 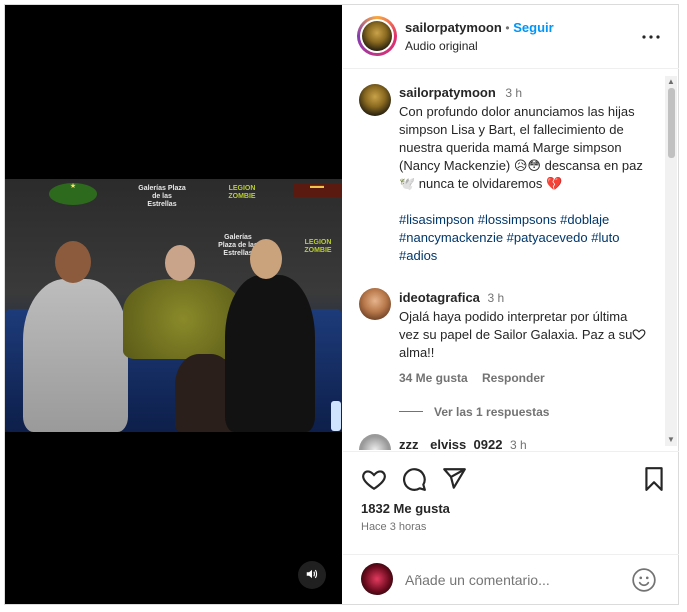 I want to click on mute-button, so click(x=312, y=575).